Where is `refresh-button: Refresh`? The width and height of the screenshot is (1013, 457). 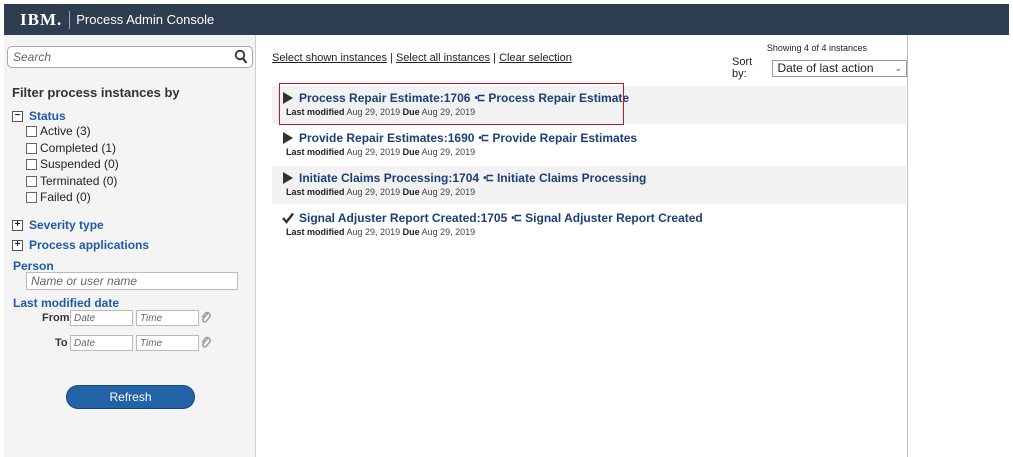 refresh-button: Refresh is located at coordinates (130, 397).